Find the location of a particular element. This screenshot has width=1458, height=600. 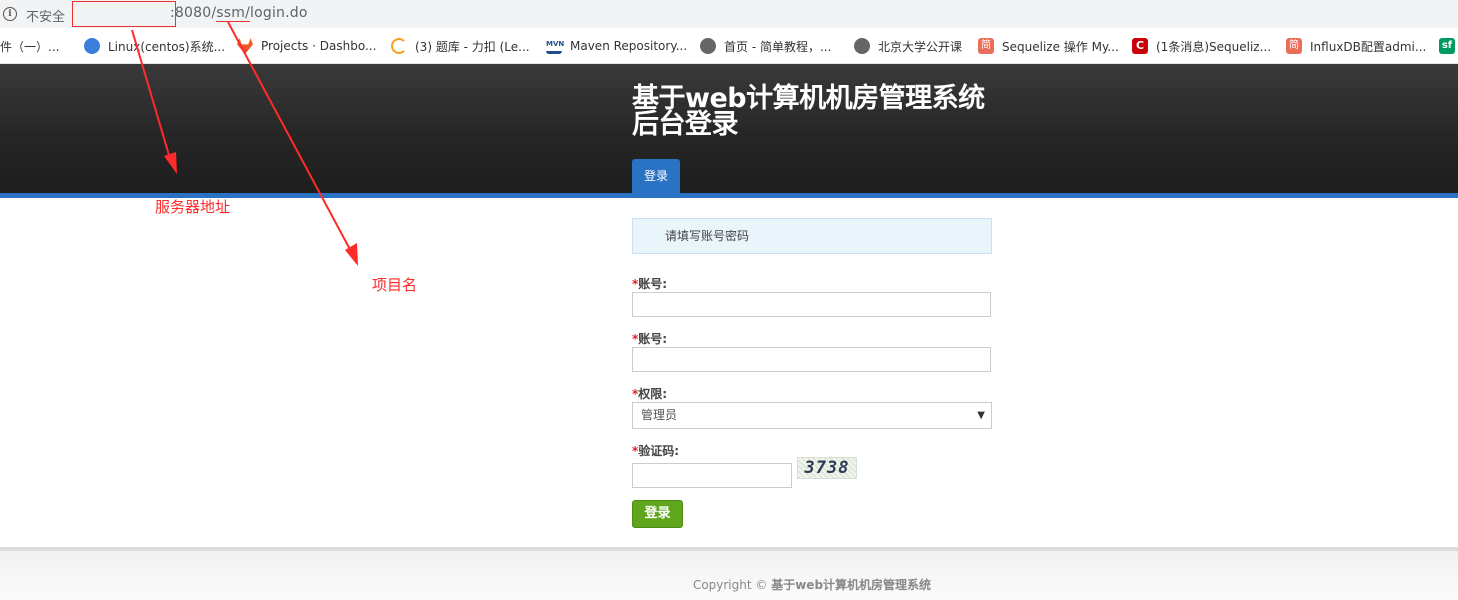

annotation-server-address: 服务器地址 is located at coordinates (193, 207).